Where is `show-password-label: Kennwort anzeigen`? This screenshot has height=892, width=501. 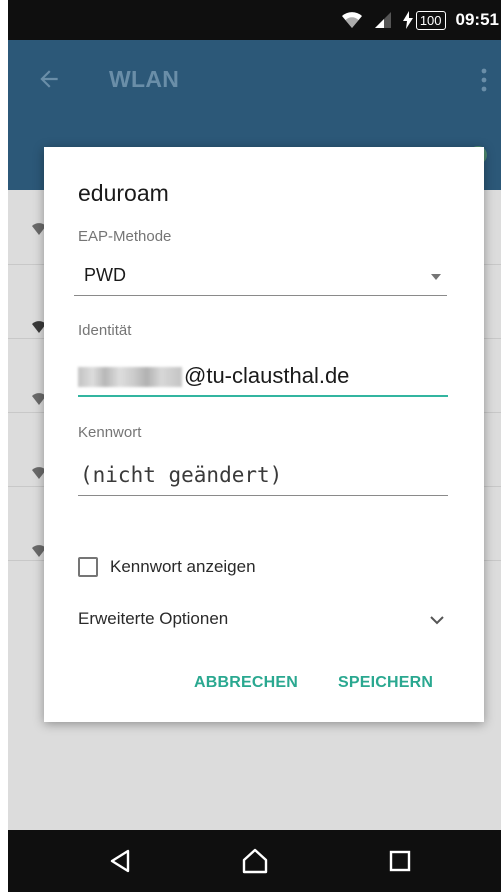
show-password-label: Kennwort anzeigen is located at coordinates (183, 566).